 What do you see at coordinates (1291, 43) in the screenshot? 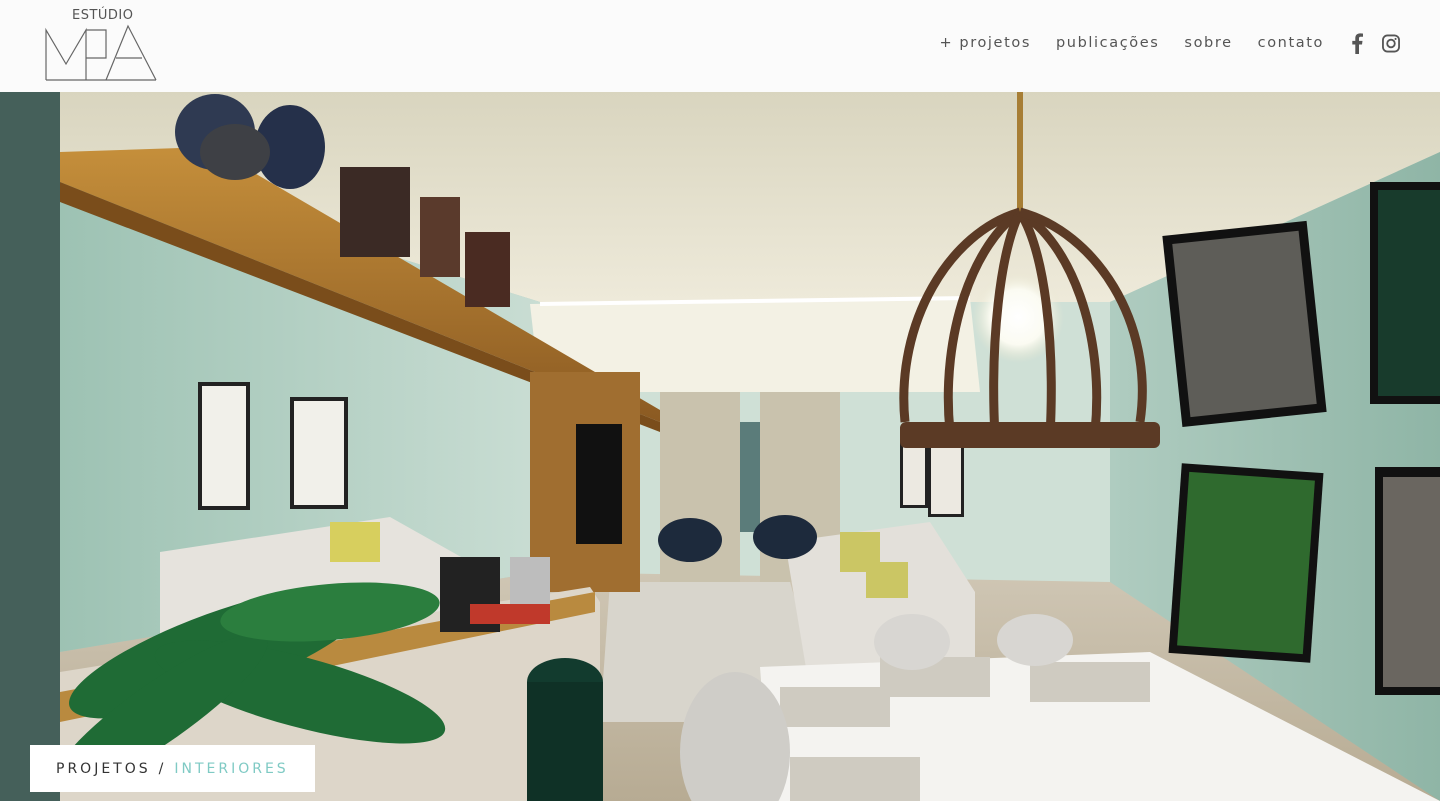
I see `nav-link-contact: contato` at bounding box center [1291, 43].